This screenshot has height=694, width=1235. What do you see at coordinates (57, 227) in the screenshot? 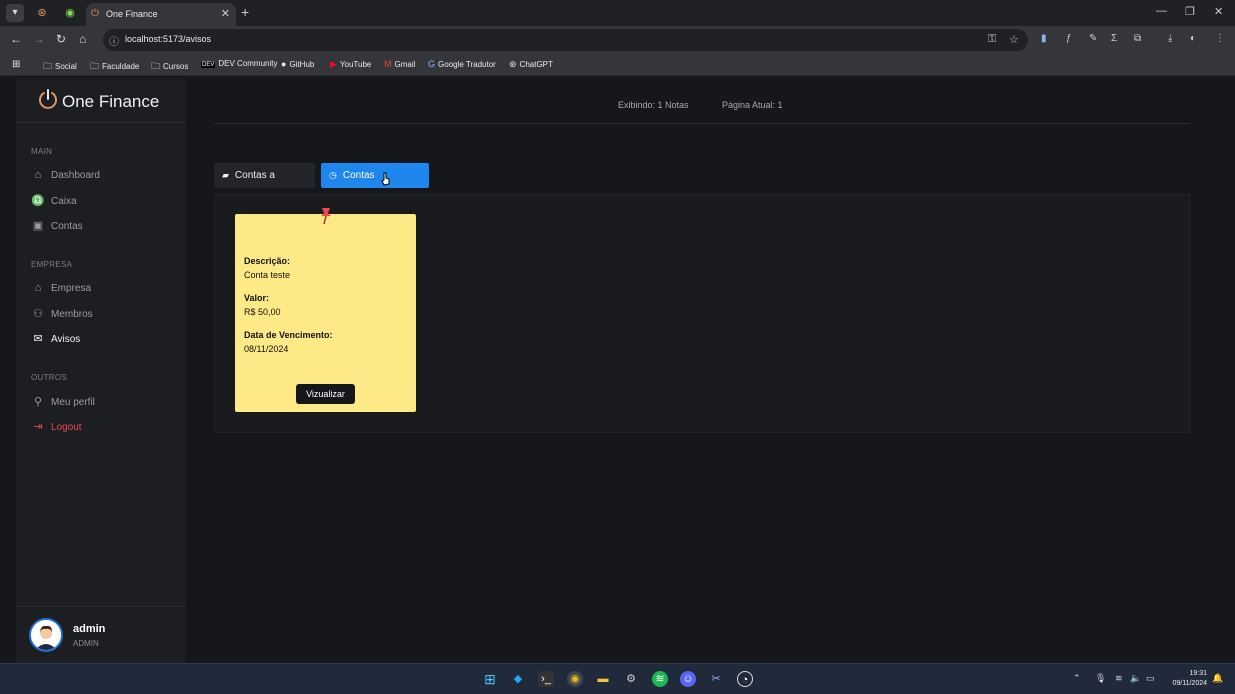
I see `sidebar-item-contas: ▣ Contas` at bounding box center [57, 227].